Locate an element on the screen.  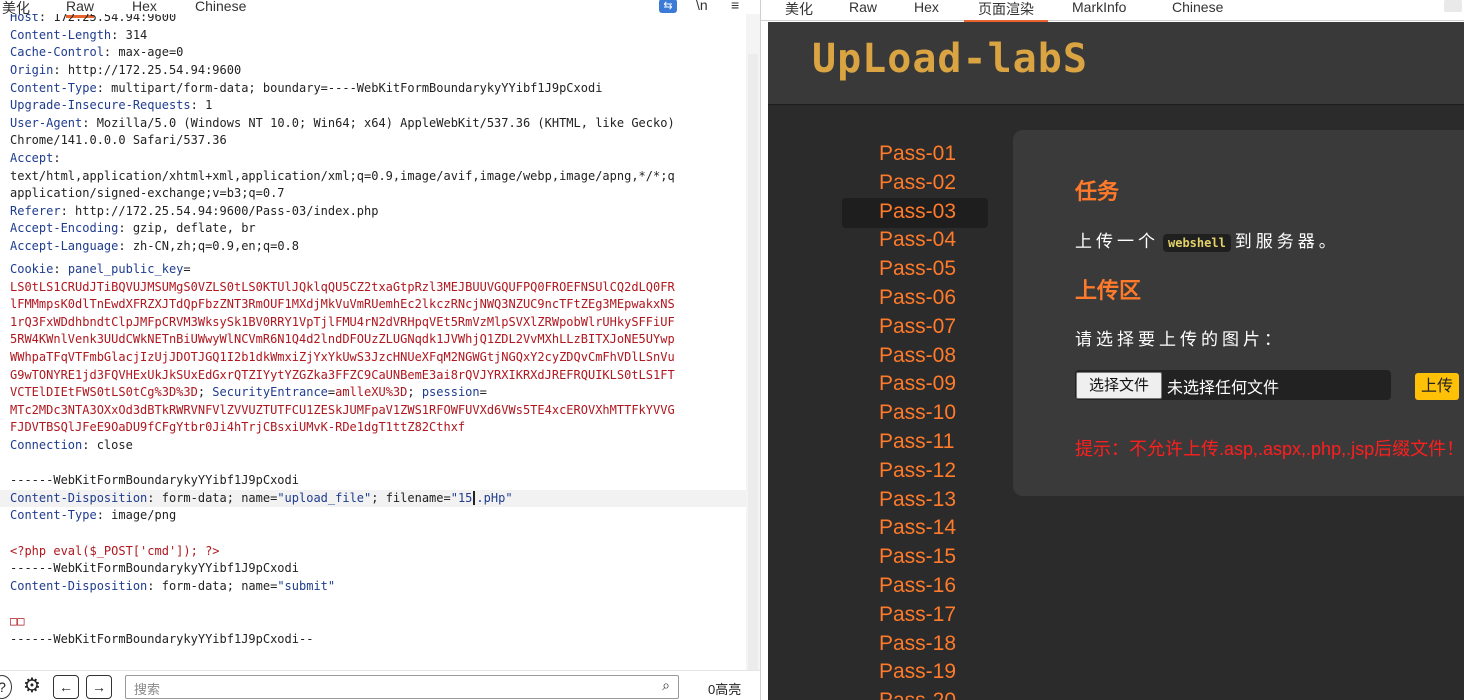
file-status: 未选择任何文件 is located at coordinates (1223, 388).